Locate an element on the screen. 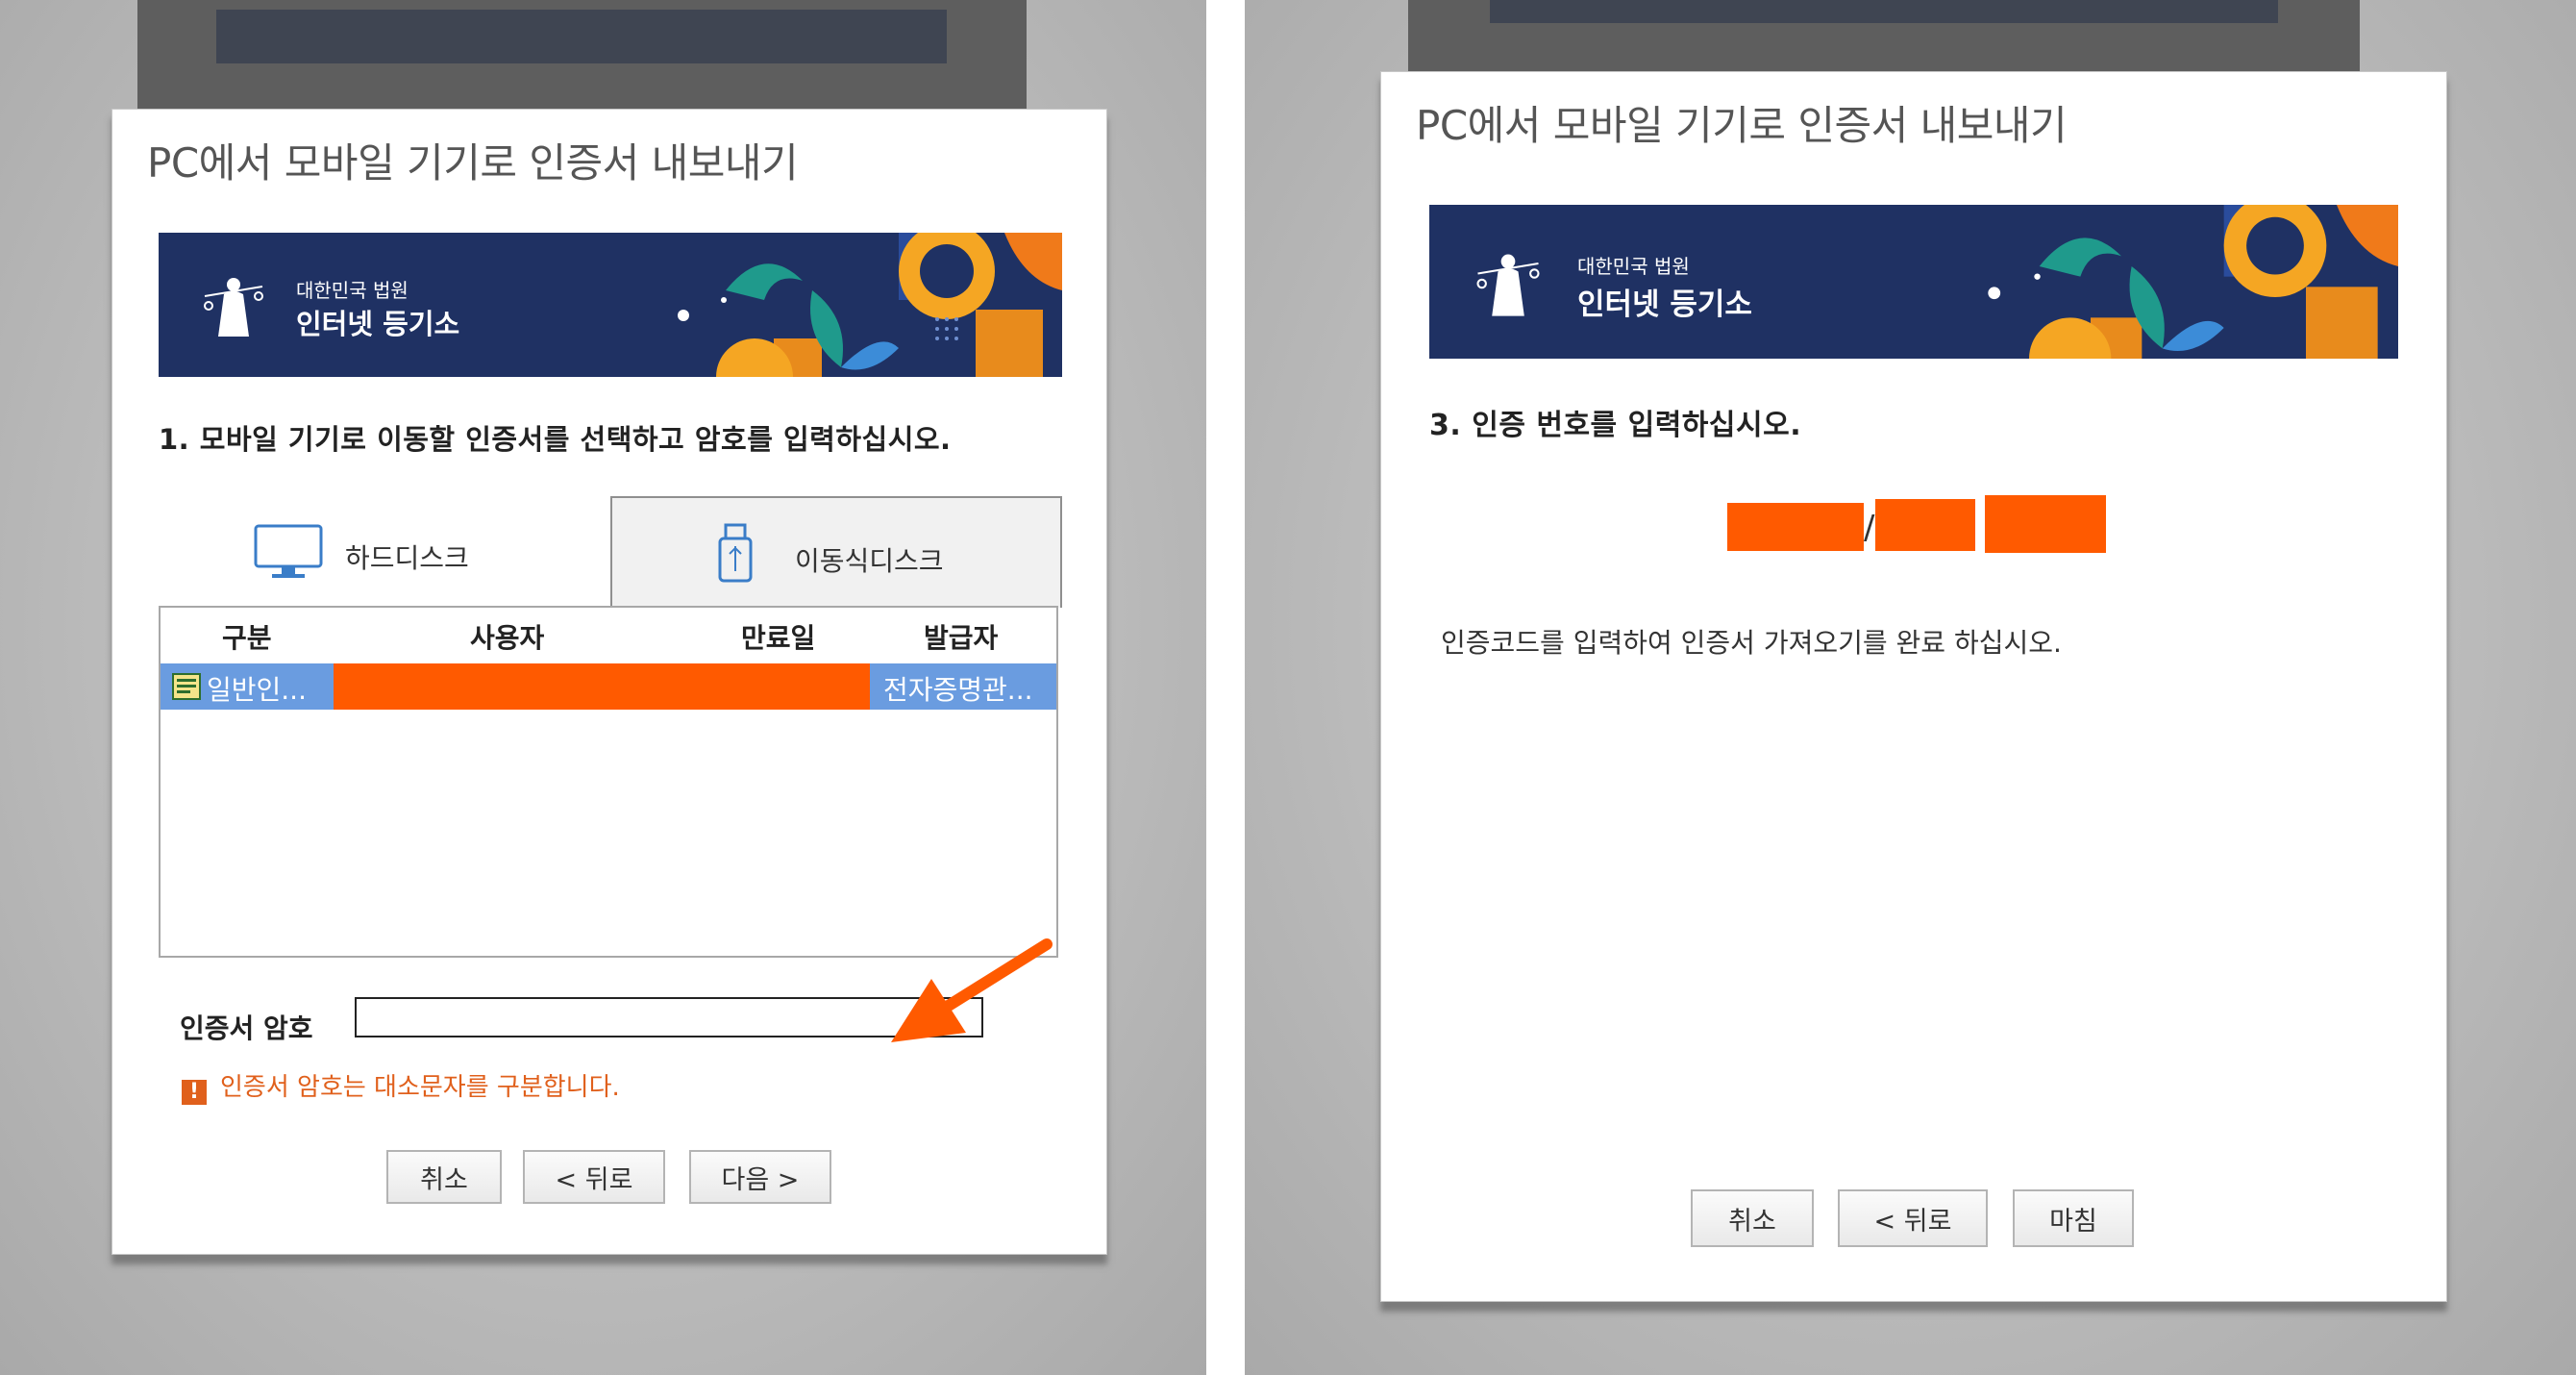 This screenshot has width=2576, height=1375. step-instruction: 1. 모바일 기기로 이동할 인증서를 선택하고 암호를 입력하십시오. is located at coordinates (555, 440).